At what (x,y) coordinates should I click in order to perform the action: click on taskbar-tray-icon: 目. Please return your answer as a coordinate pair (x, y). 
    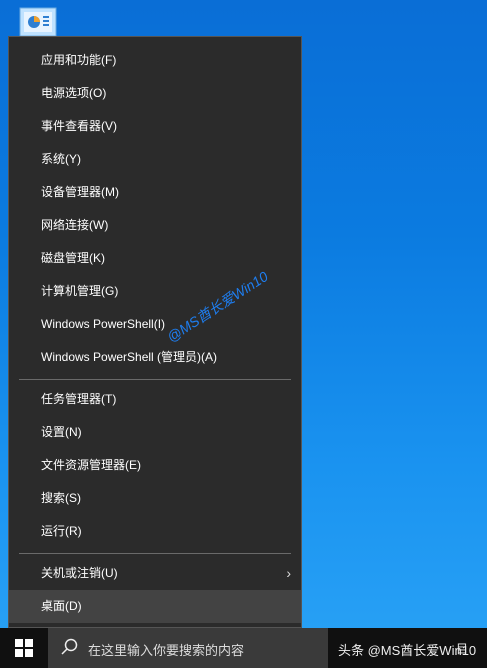
    Looking at the image, I should click on (462, 648).